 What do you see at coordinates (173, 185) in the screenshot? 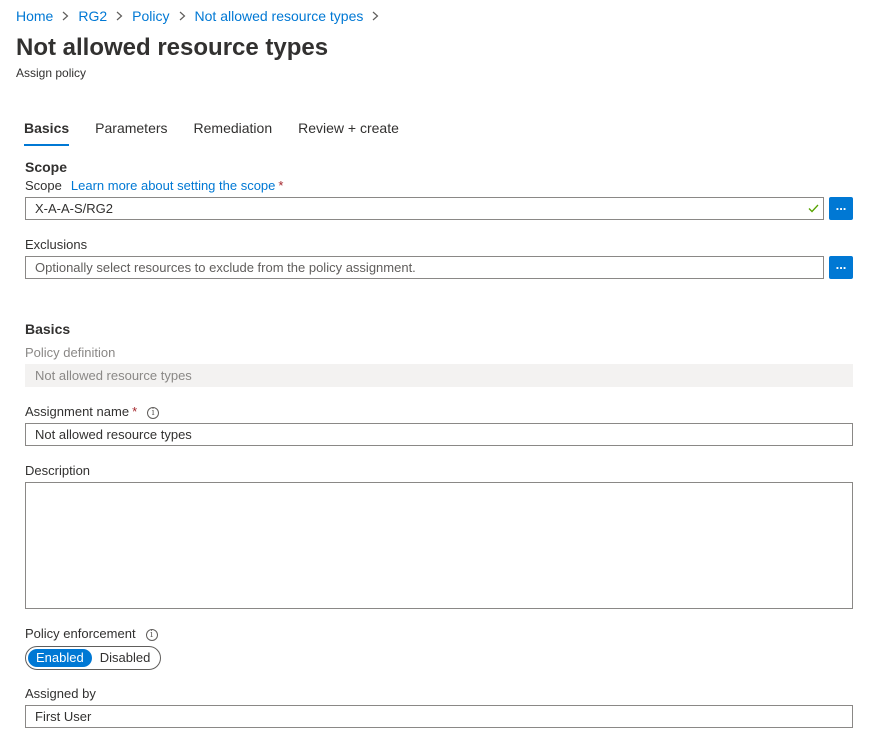
I see `scope-learn-more-link: Learn more about setting the scope` at bounding box center [173, 185].